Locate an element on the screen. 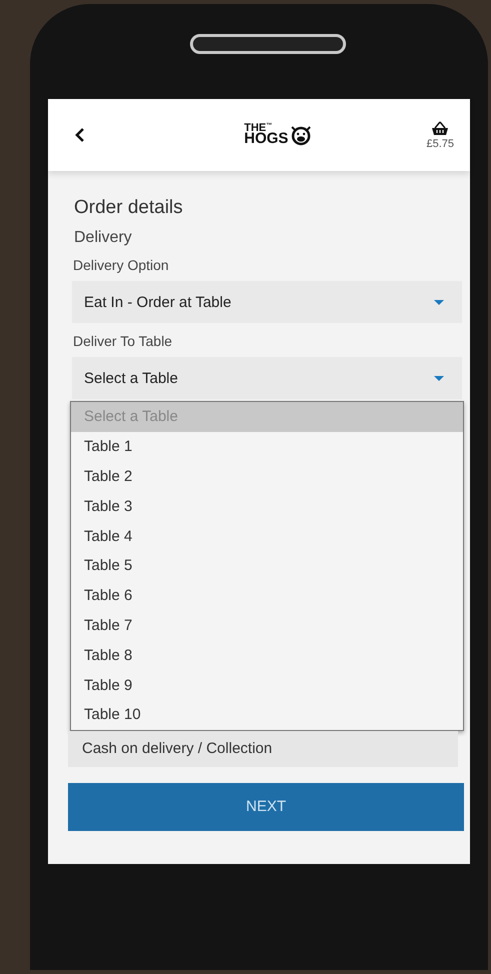  dropdown-option: Table 2 is located at coordinates (267, 477).